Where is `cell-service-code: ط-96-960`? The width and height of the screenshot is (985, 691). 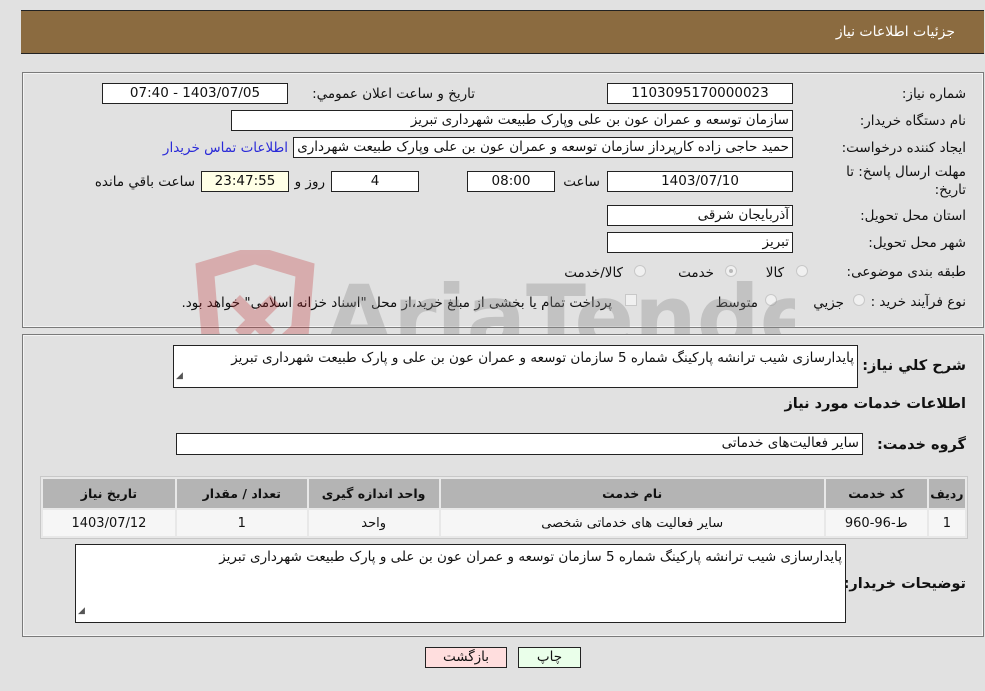 cell-service-code: ط-96-960 is located at coordinates (876, 523).